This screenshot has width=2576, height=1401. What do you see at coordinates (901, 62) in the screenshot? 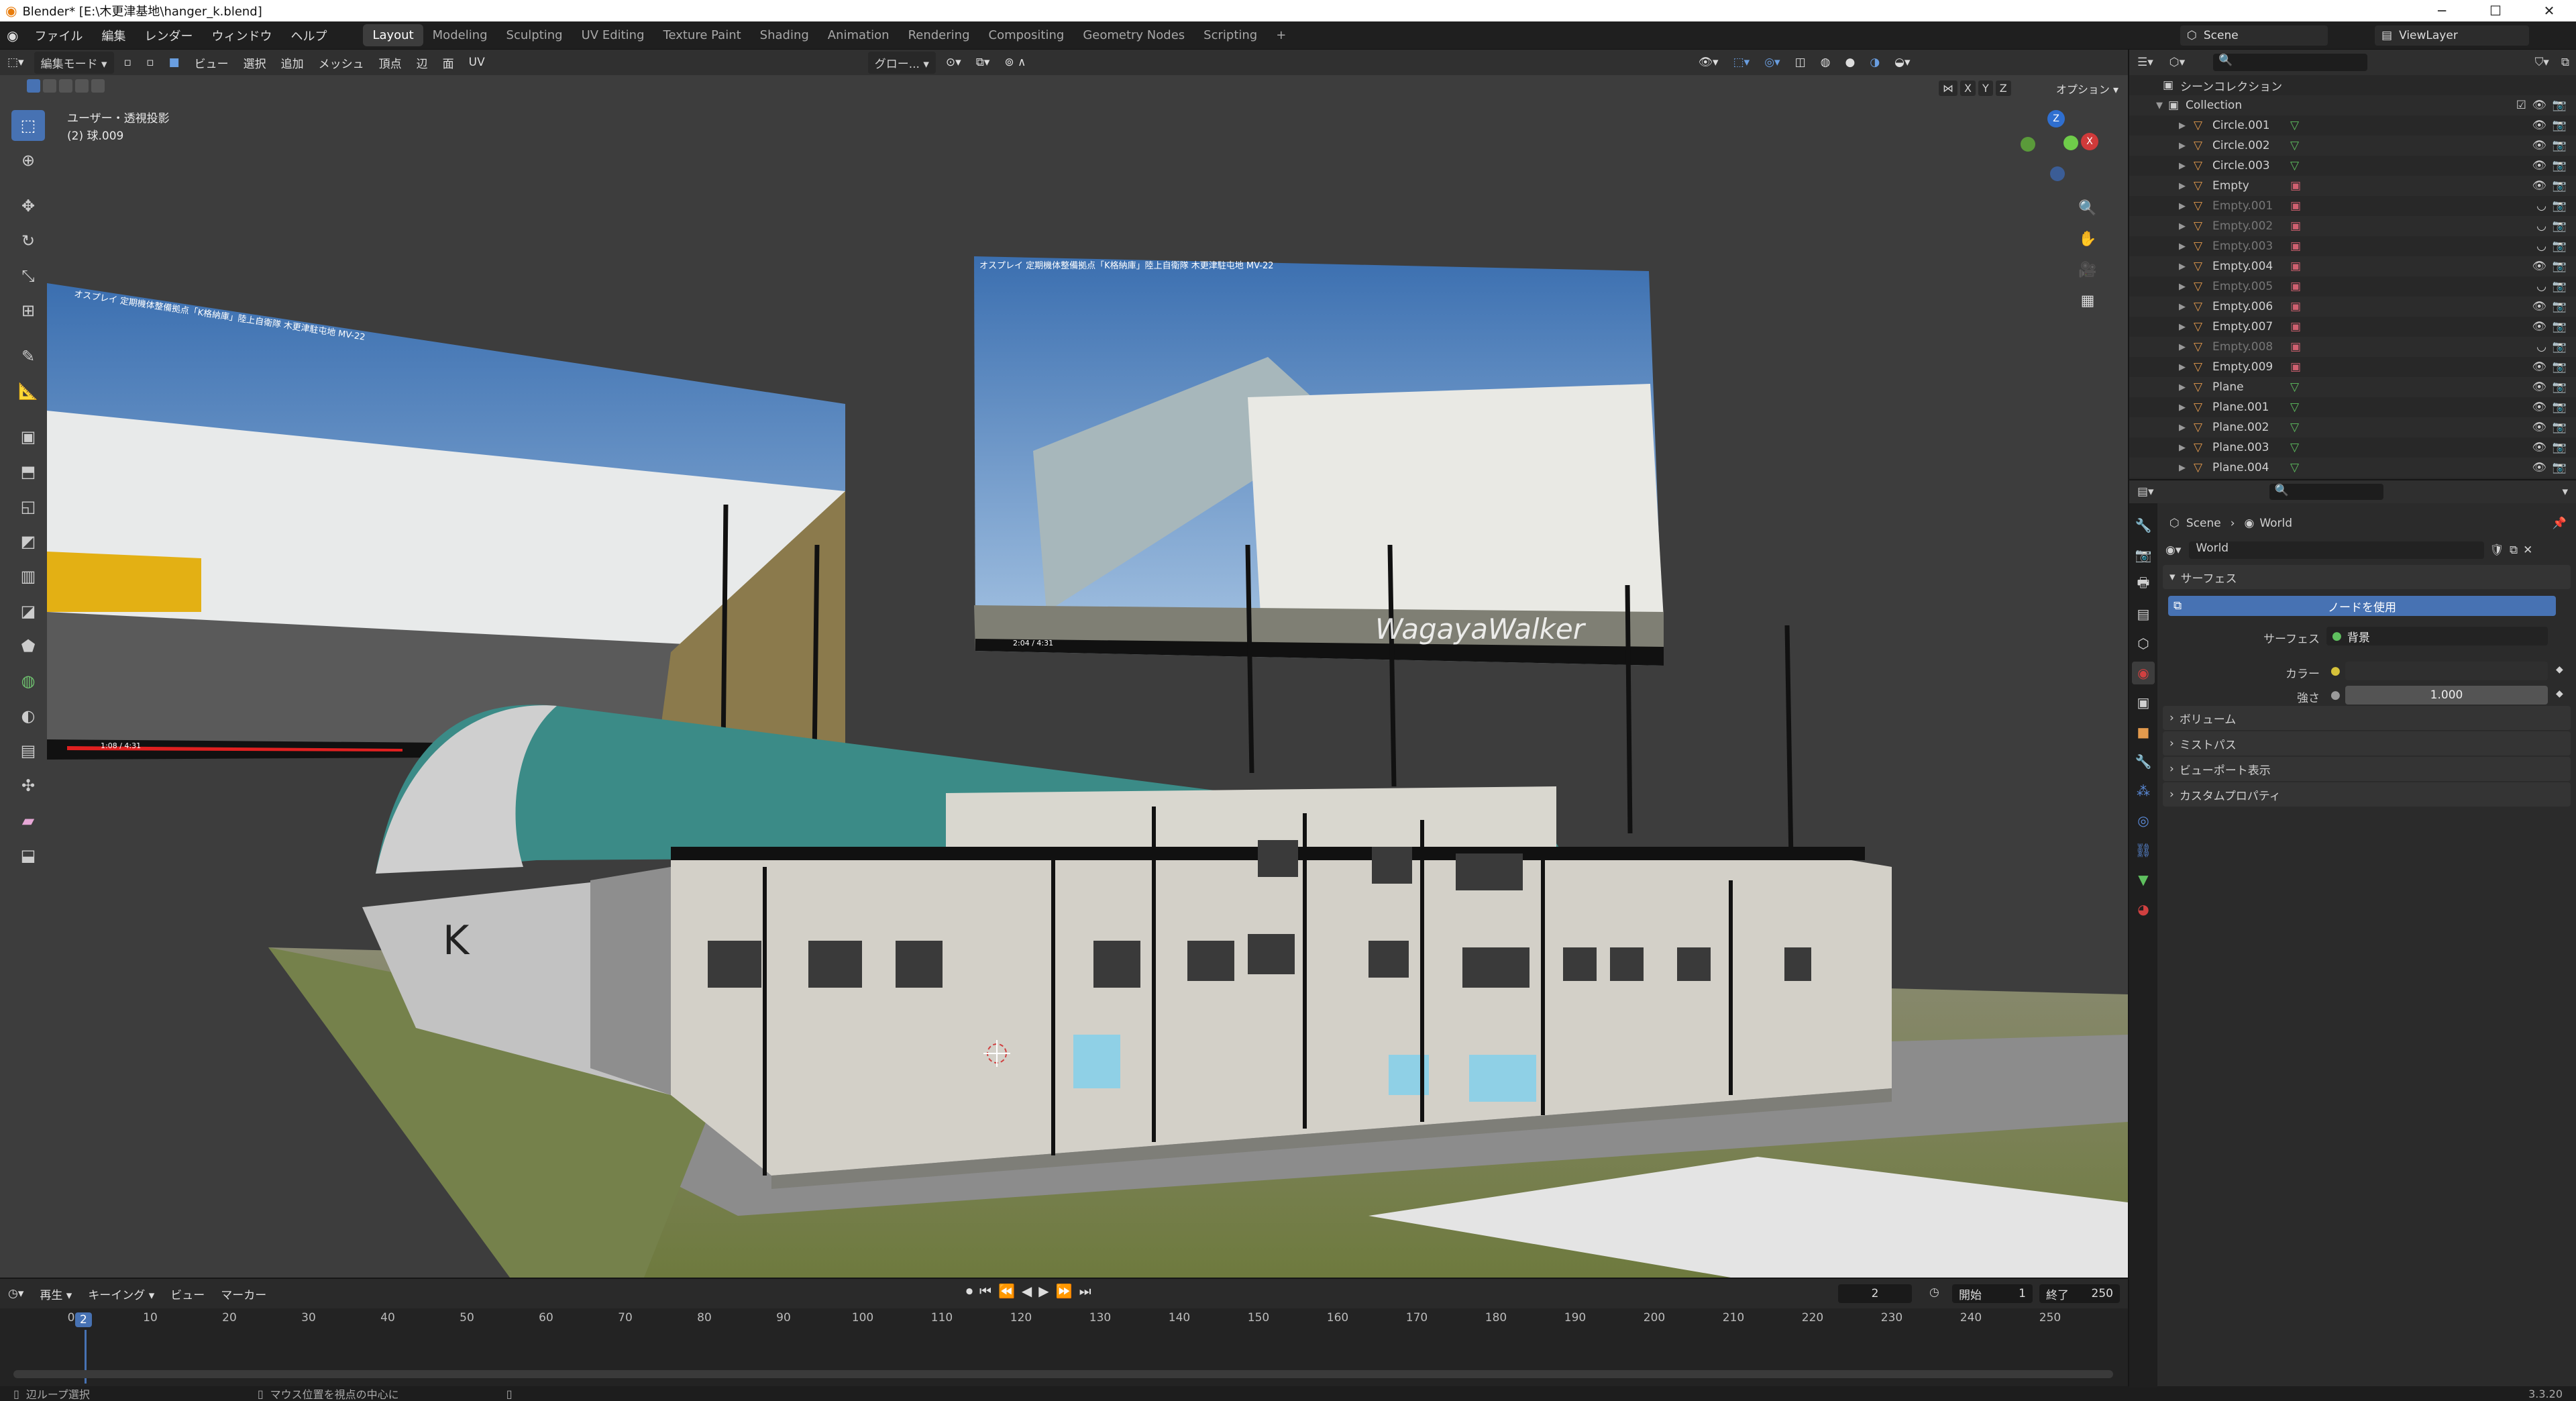
I see `transform-orientation-dropdown: グロー... ▾` at bounding box center [901, 62].